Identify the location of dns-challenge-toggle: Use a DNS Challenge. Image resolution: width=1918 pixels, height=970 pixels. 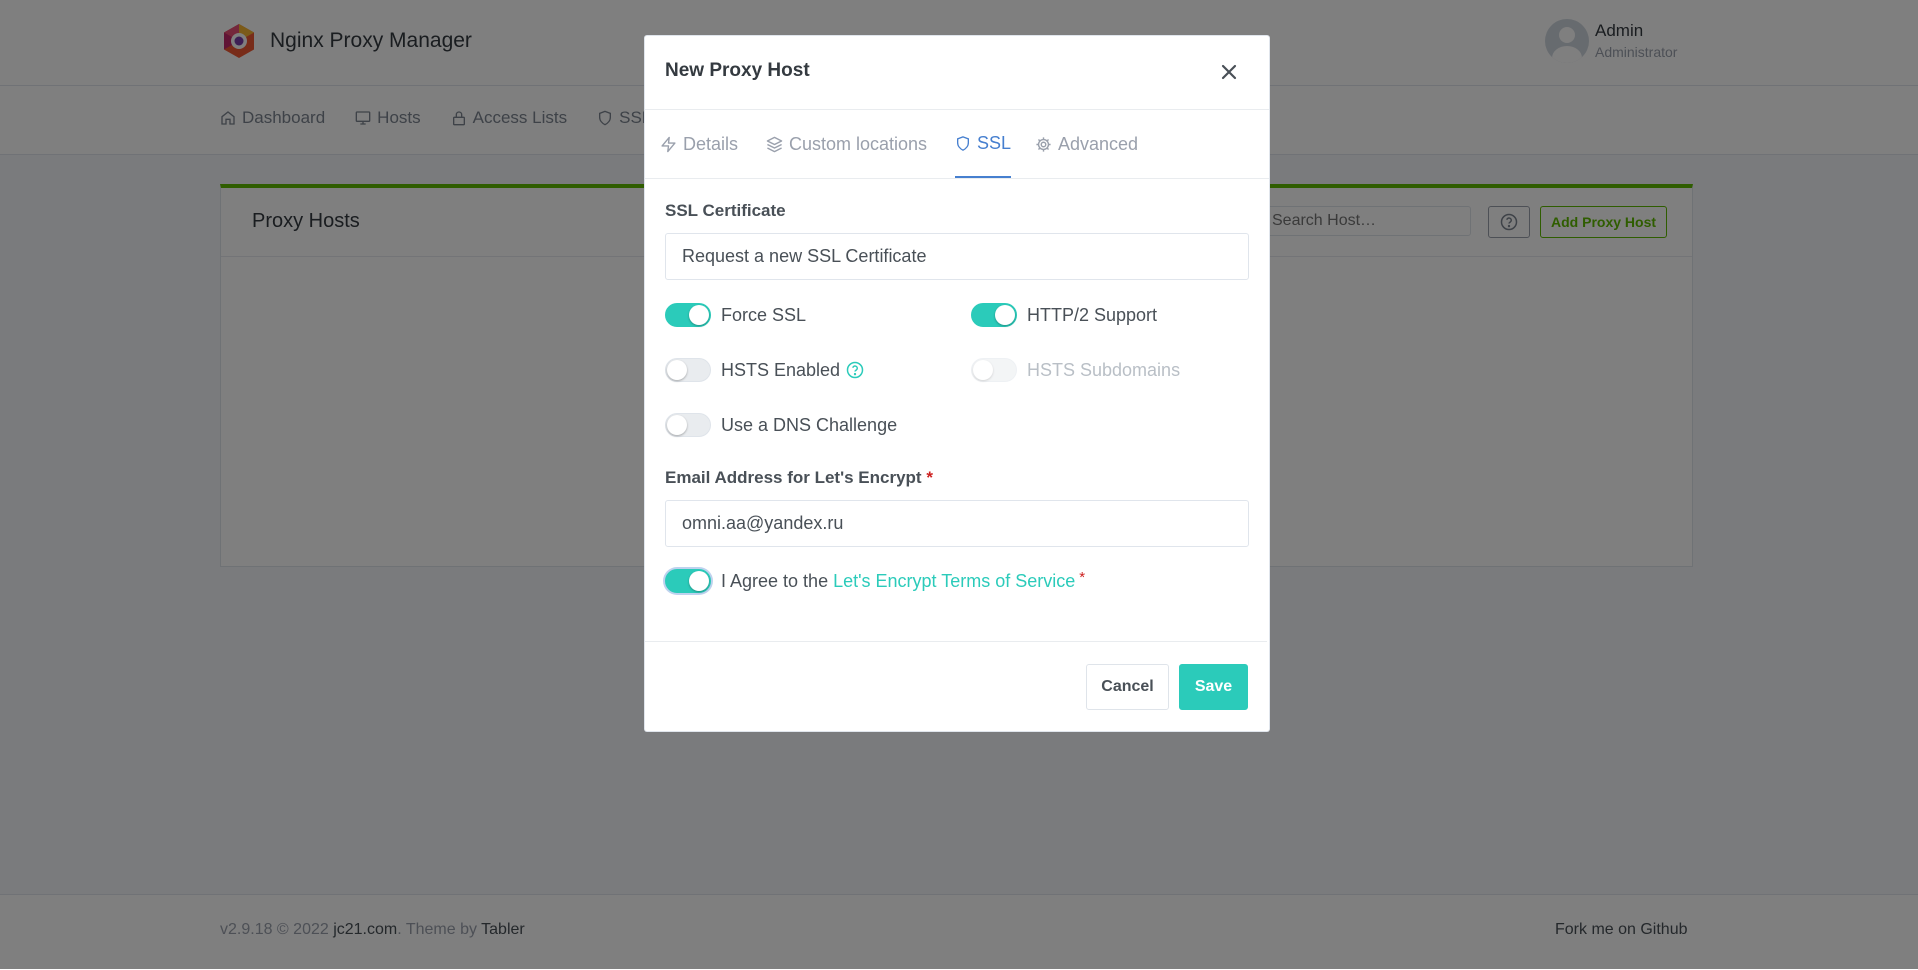
(781, 425).